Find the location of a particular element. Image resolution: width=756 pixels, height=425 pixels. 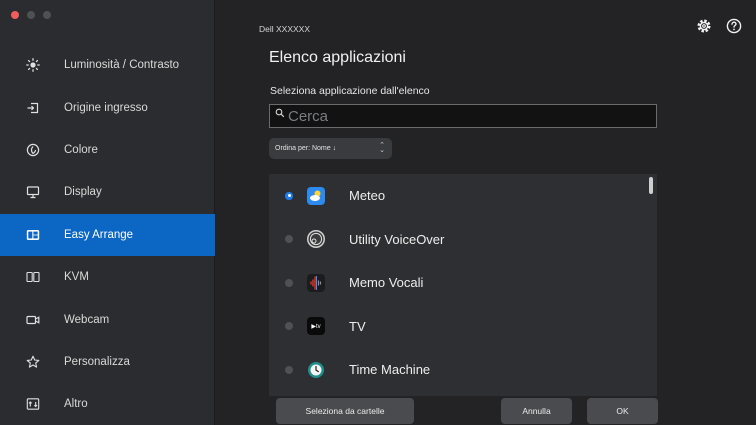

list-item: Utility VoiceOver is located at coordinates (463, 240).